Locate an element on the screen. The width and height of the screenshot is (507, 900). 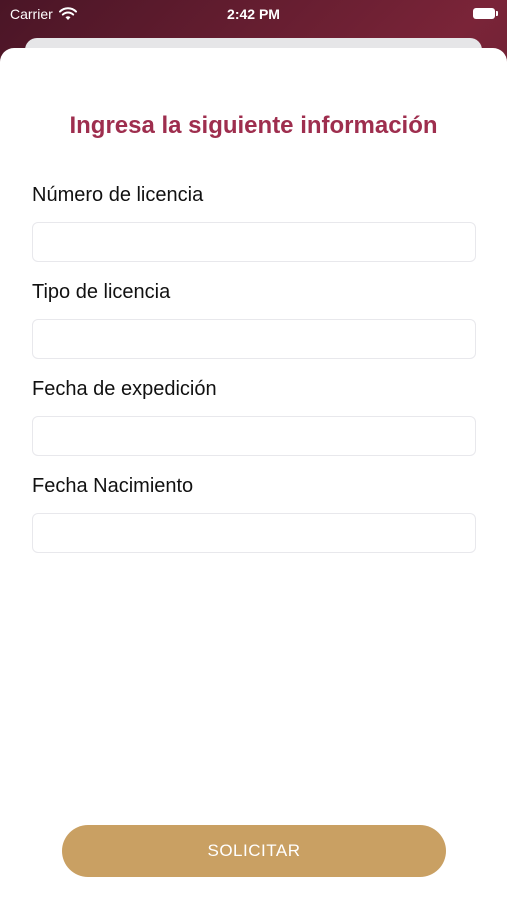
birth-date-input is located at coordinates (254, 533).